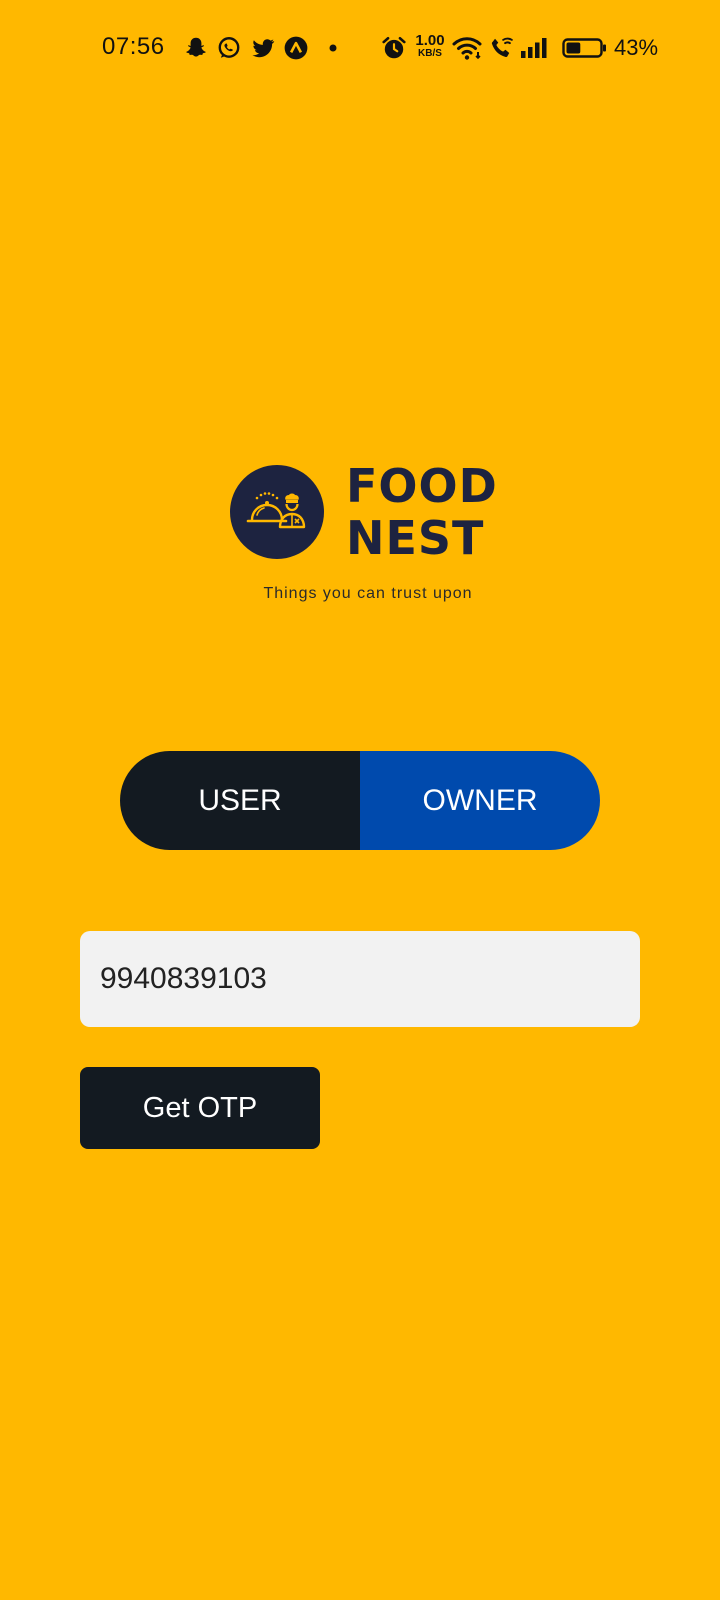  What do you see at coordinates (585, 48) in the screenshot?
I see `battery-icon` at bounding box center [585, 48].